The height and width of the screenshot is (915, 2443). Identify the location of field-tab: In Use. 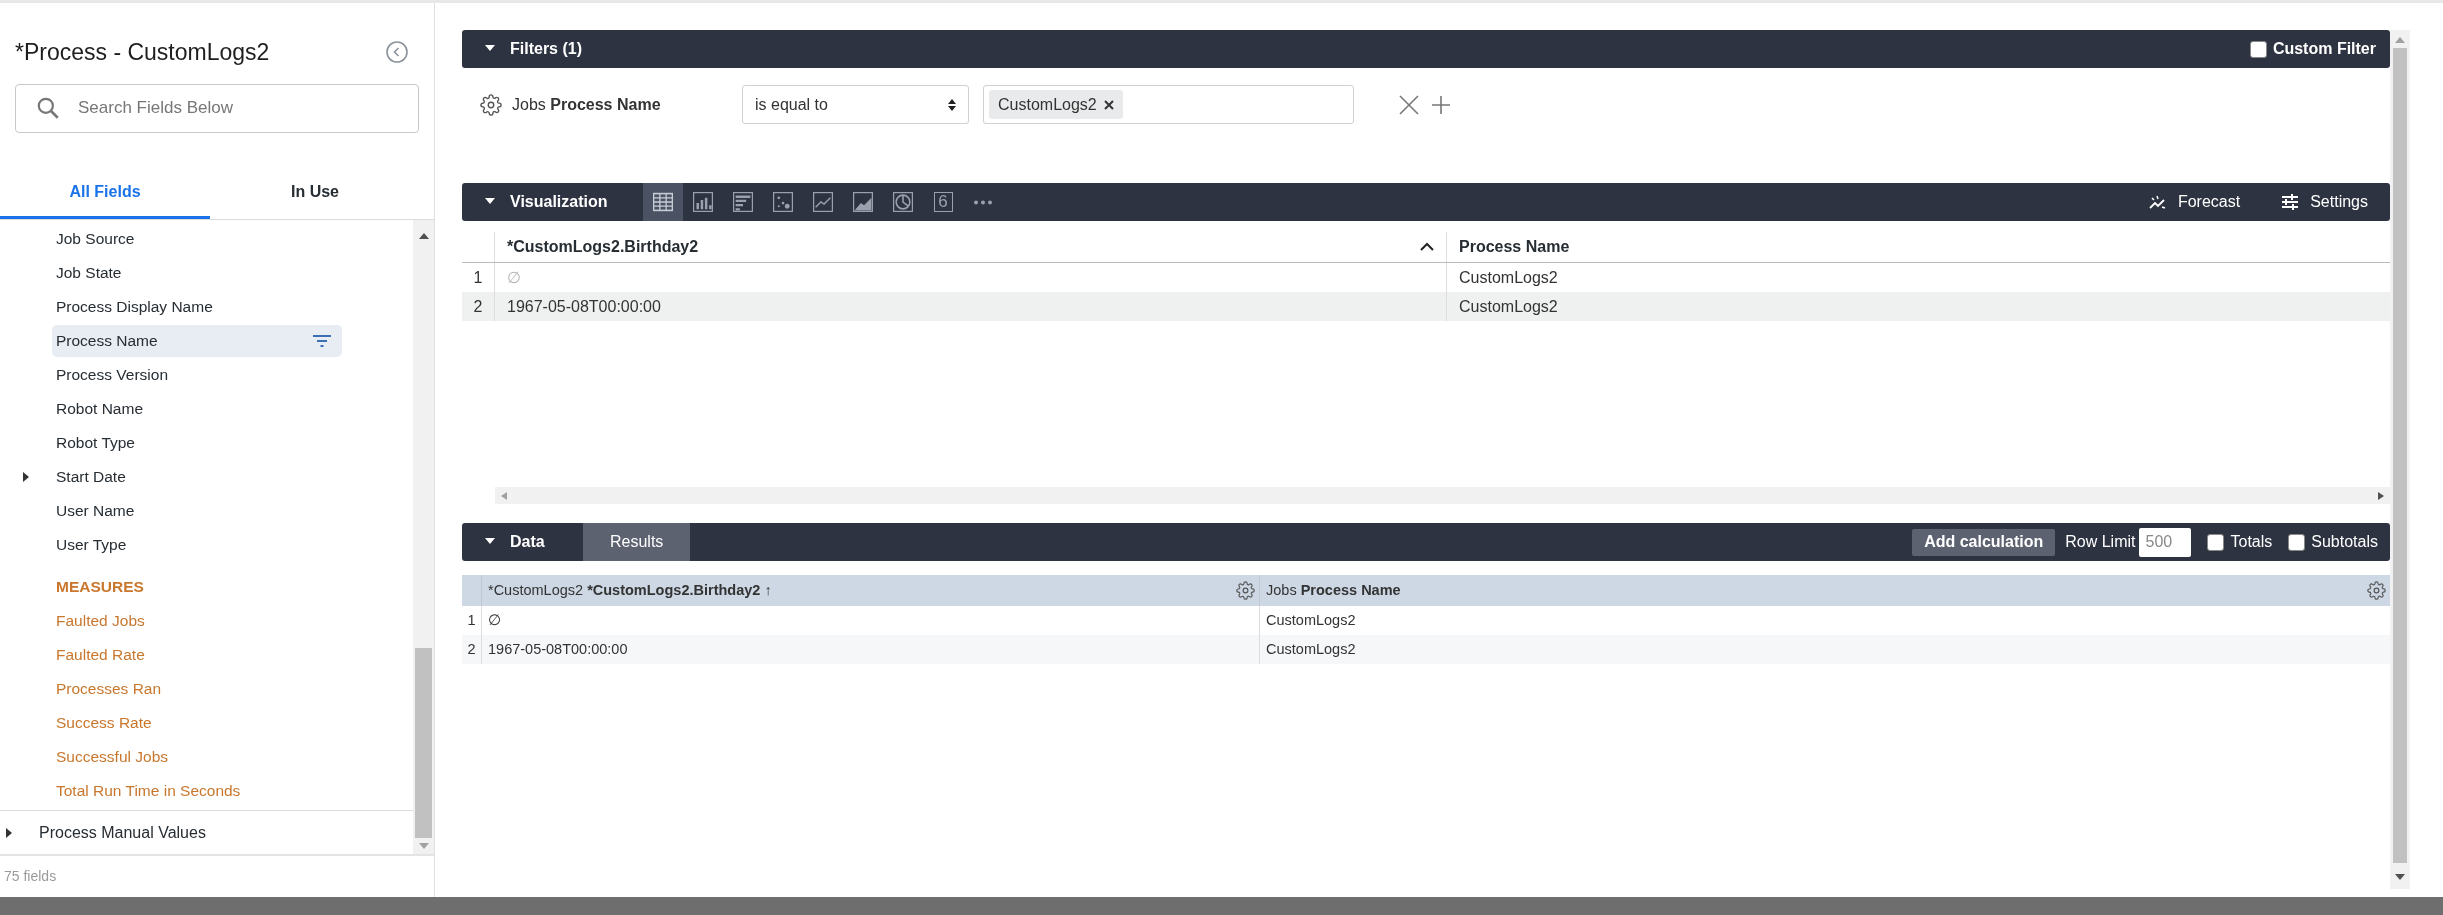
(315, 193).